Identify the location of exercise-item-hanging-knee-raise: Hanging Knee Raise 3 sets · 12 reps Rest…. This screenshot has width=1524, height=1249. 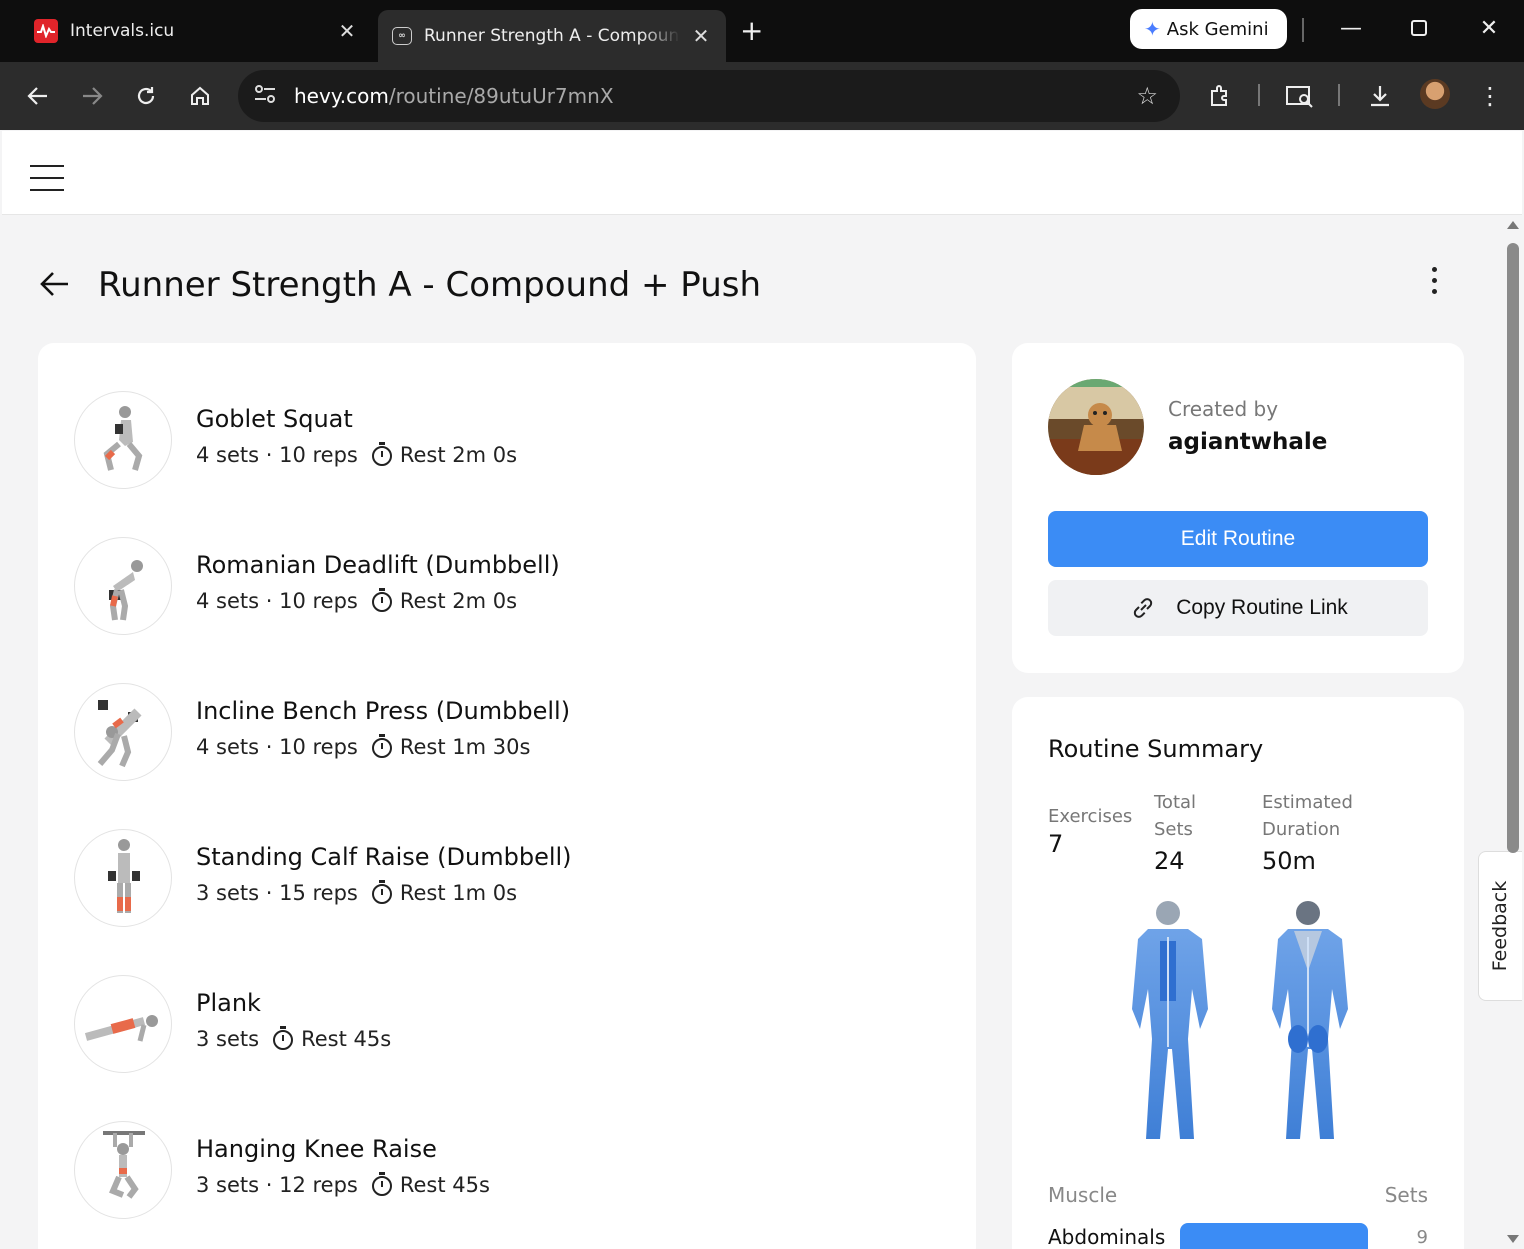
(504, 1171).